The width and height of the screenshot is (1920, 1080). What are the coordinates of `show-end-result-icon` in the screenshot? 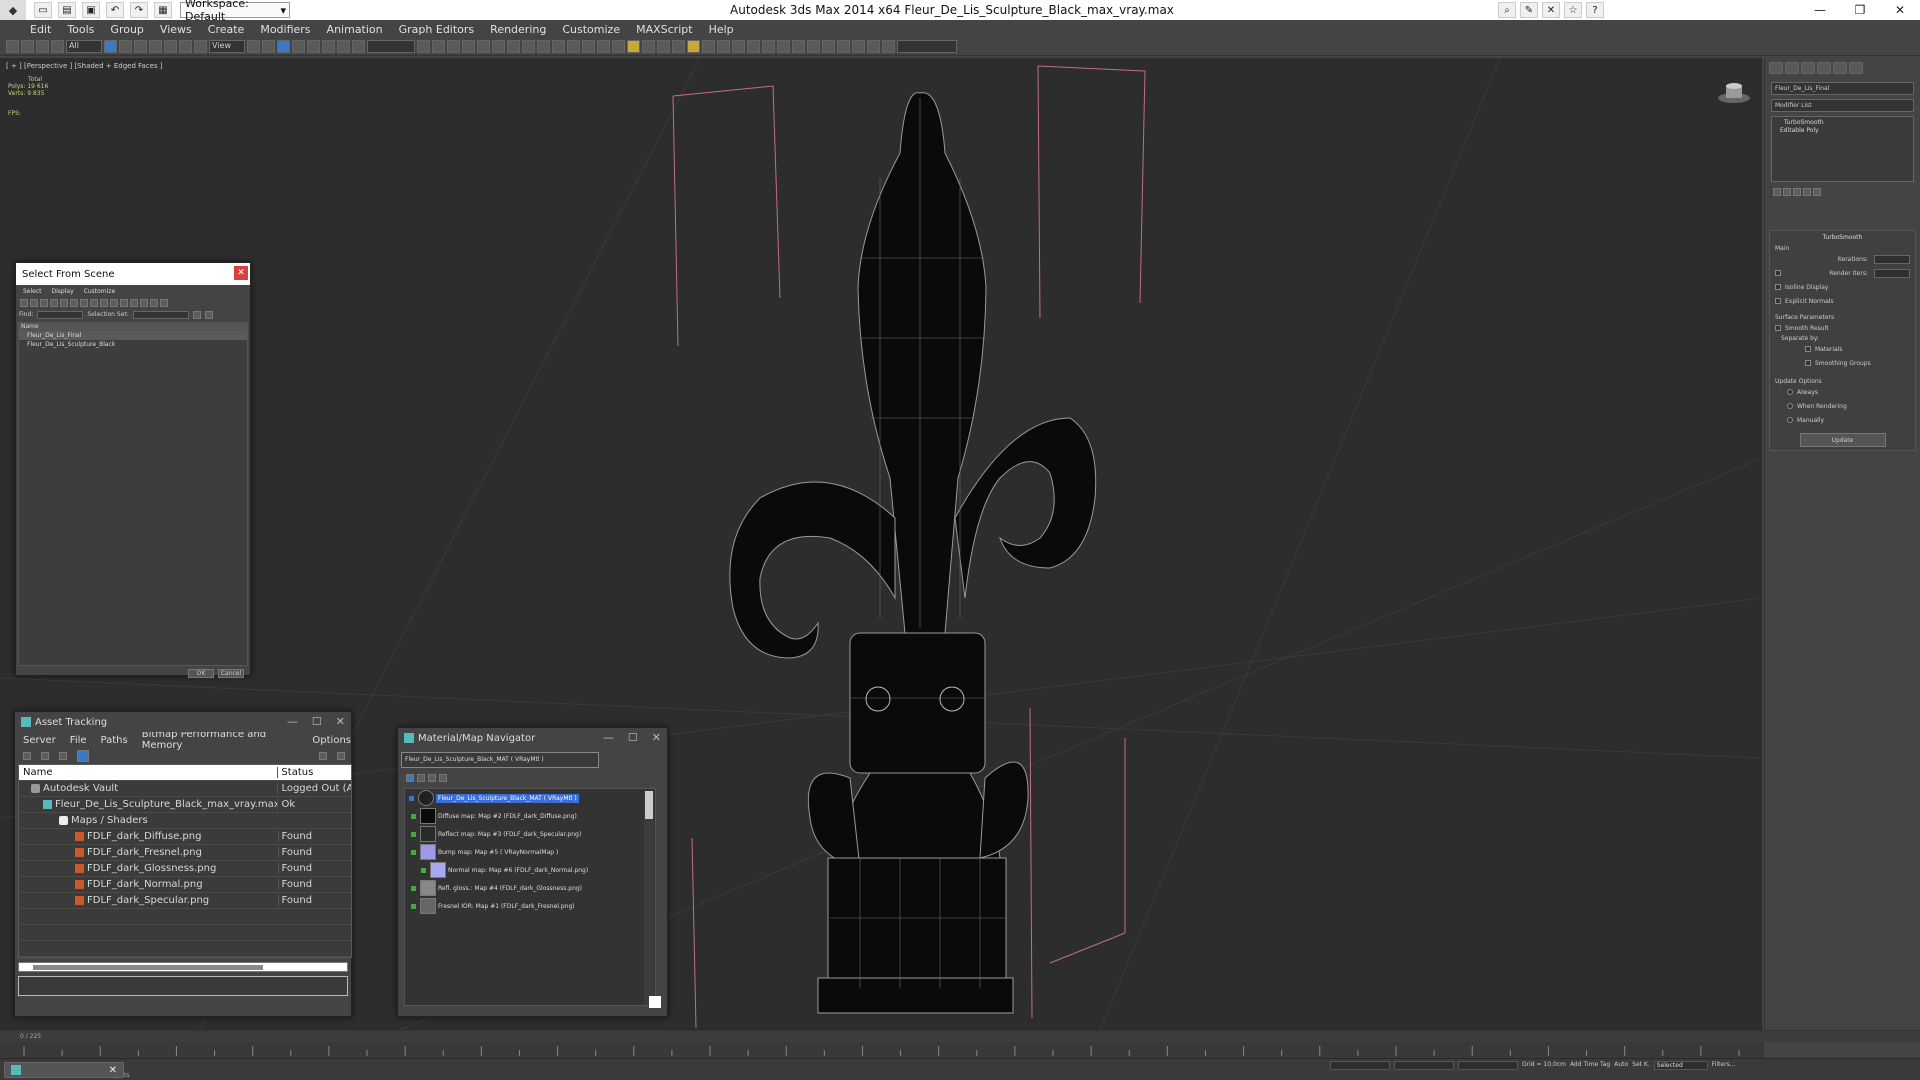 It's located at (1787, 192).